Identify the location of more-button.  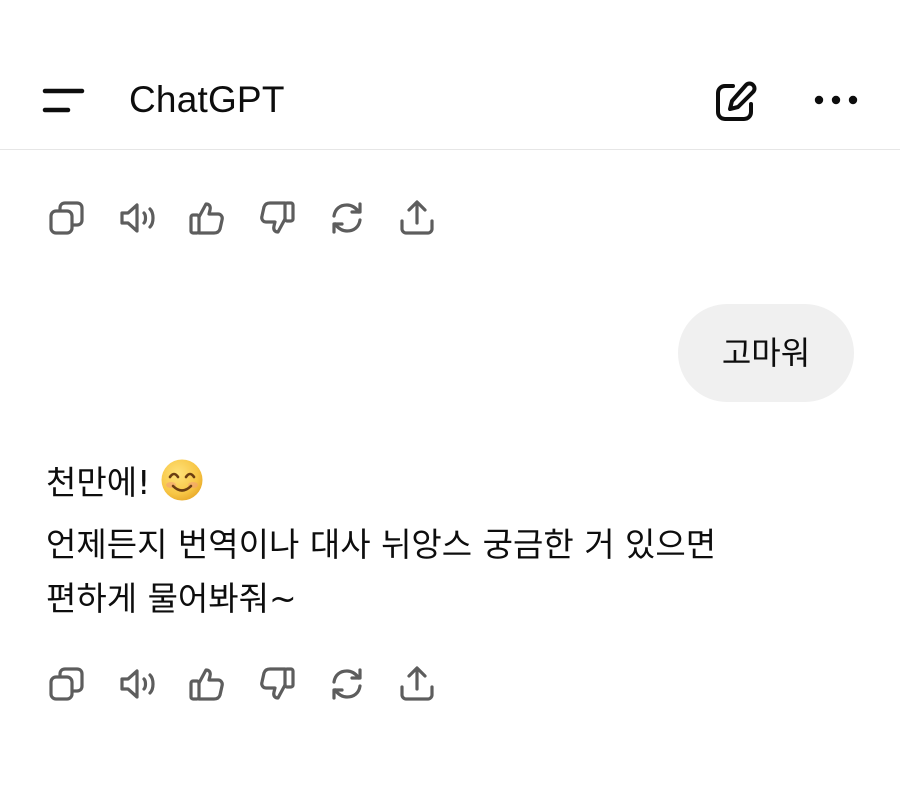
(836, 101).